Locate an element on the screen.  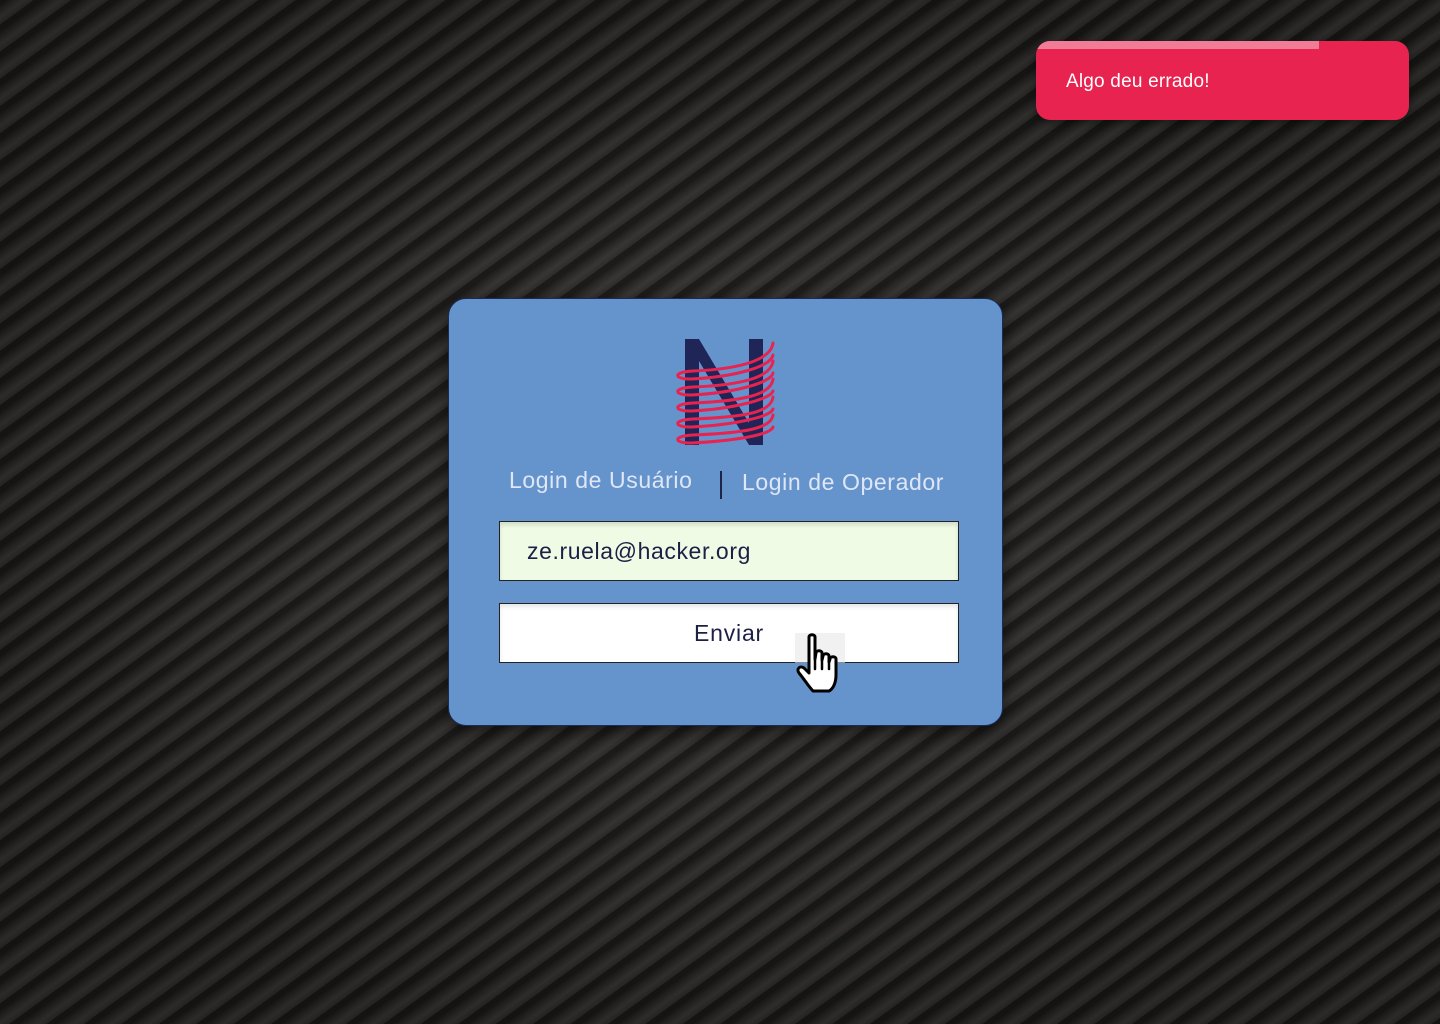
toast-message: Algo deu errado! is located at coordinates (1138, 81).